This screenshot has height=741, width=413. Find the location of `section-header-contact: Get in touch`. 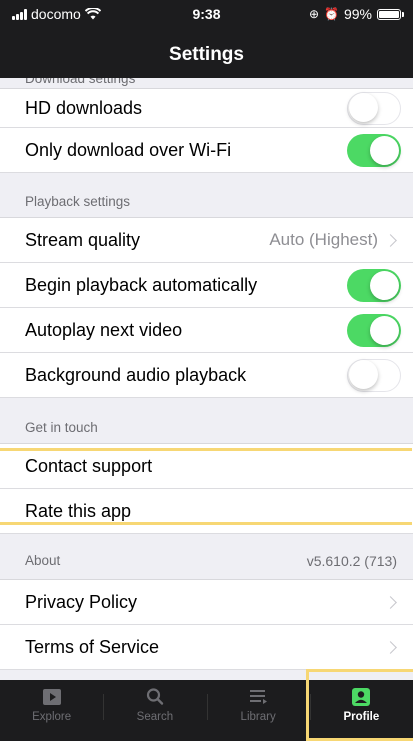

section-header-contact: Get in touch is located at coordinates (206, 421).